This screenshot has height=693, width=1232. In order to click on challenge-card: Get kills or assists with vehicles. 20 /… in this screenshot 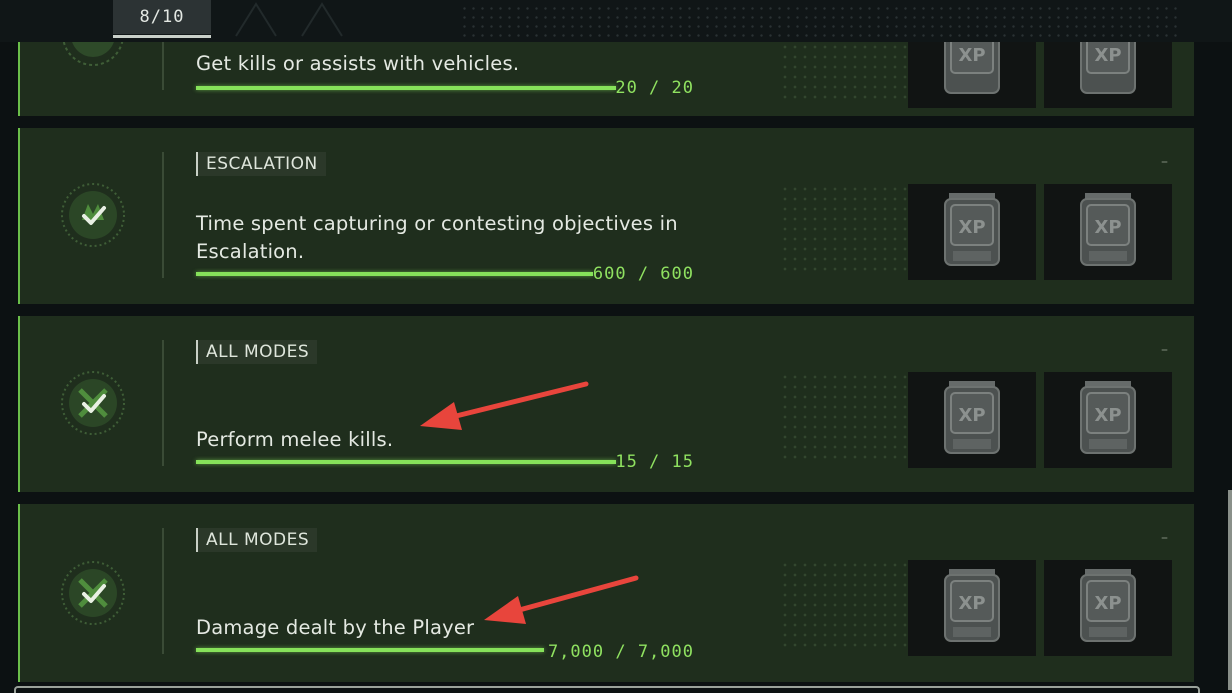, I will do `click(606, 79)`.